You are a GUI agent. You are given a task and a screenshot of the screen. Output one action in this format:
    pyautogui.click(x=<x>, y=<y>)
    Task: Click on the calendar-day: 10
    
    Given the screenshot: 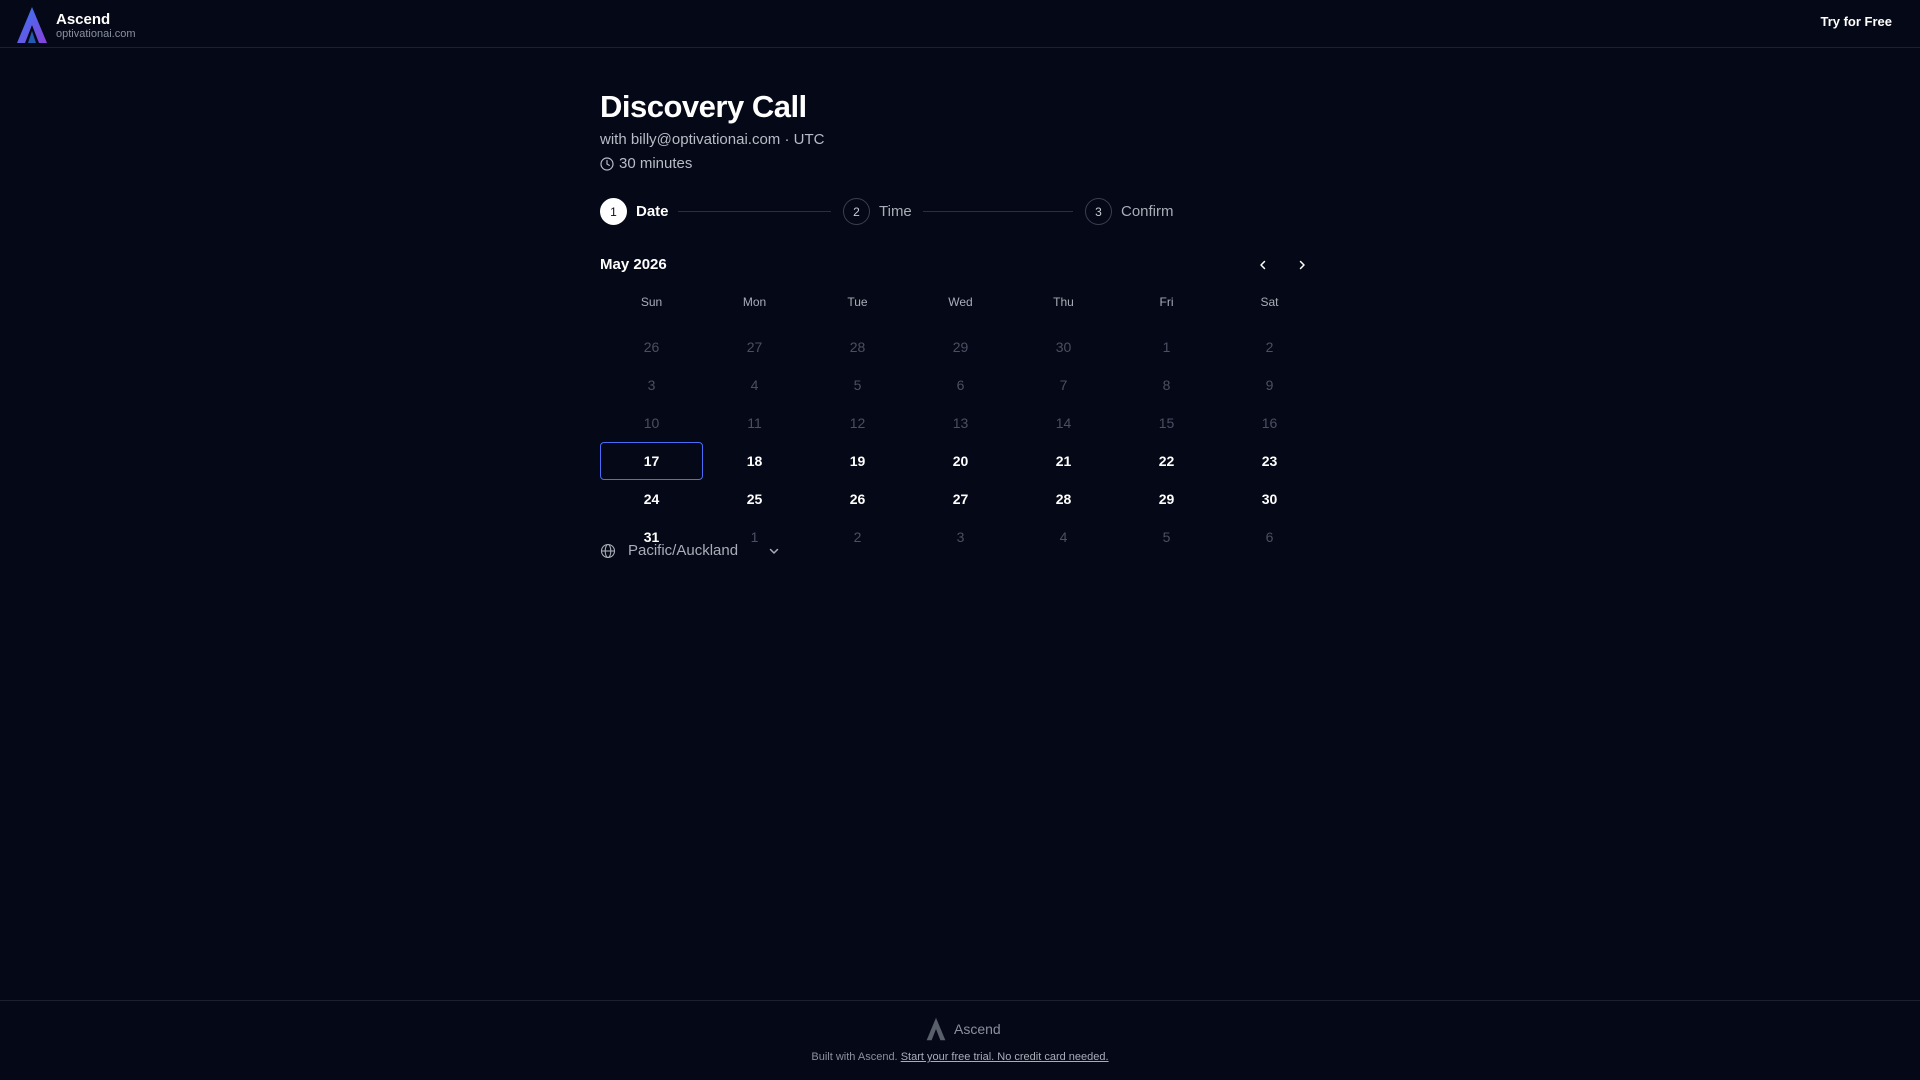 What is the action you would take?
    pyautogui.click(x=651, y=423)
    